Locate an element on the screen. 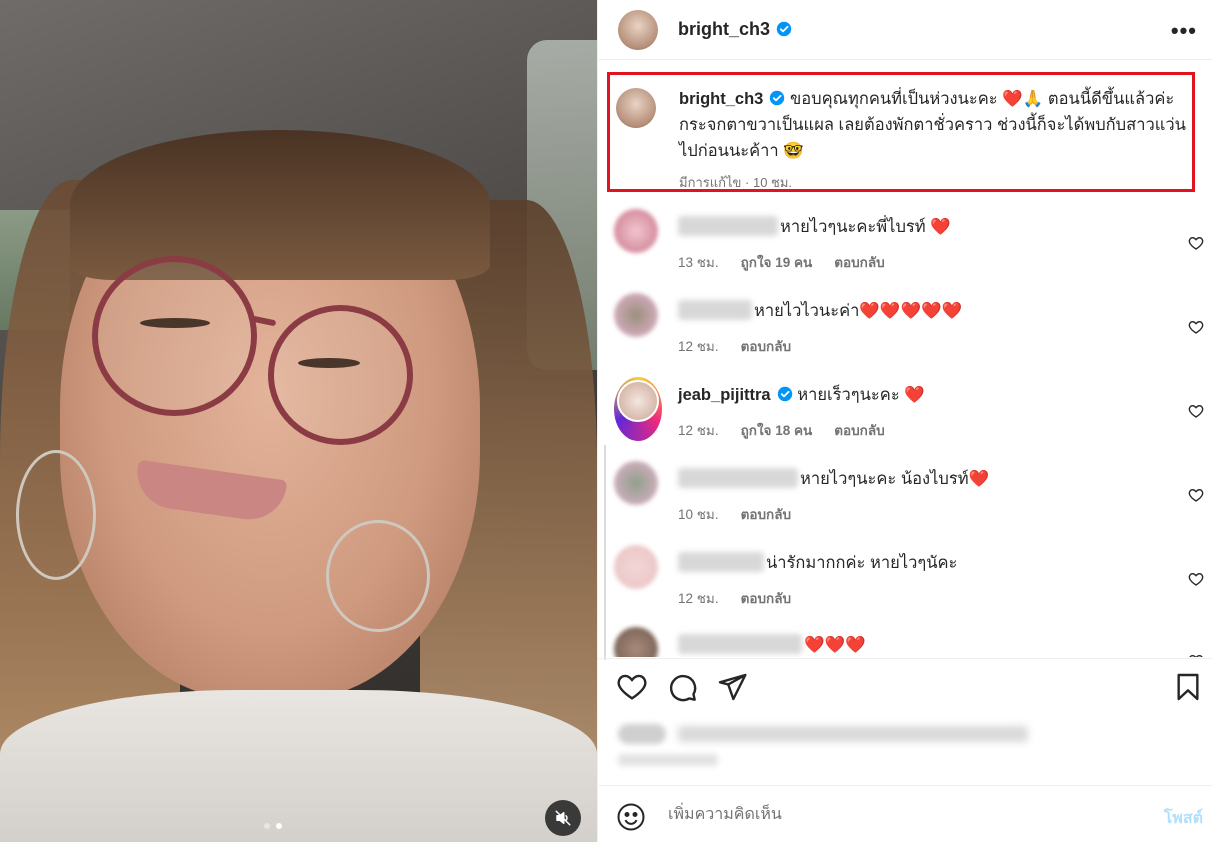 Image resolution: width=1212 pixels, height=842 pixels. comment-text: หายเร็วๆนะคะ ❤️ is located at coordinates (861, 395).